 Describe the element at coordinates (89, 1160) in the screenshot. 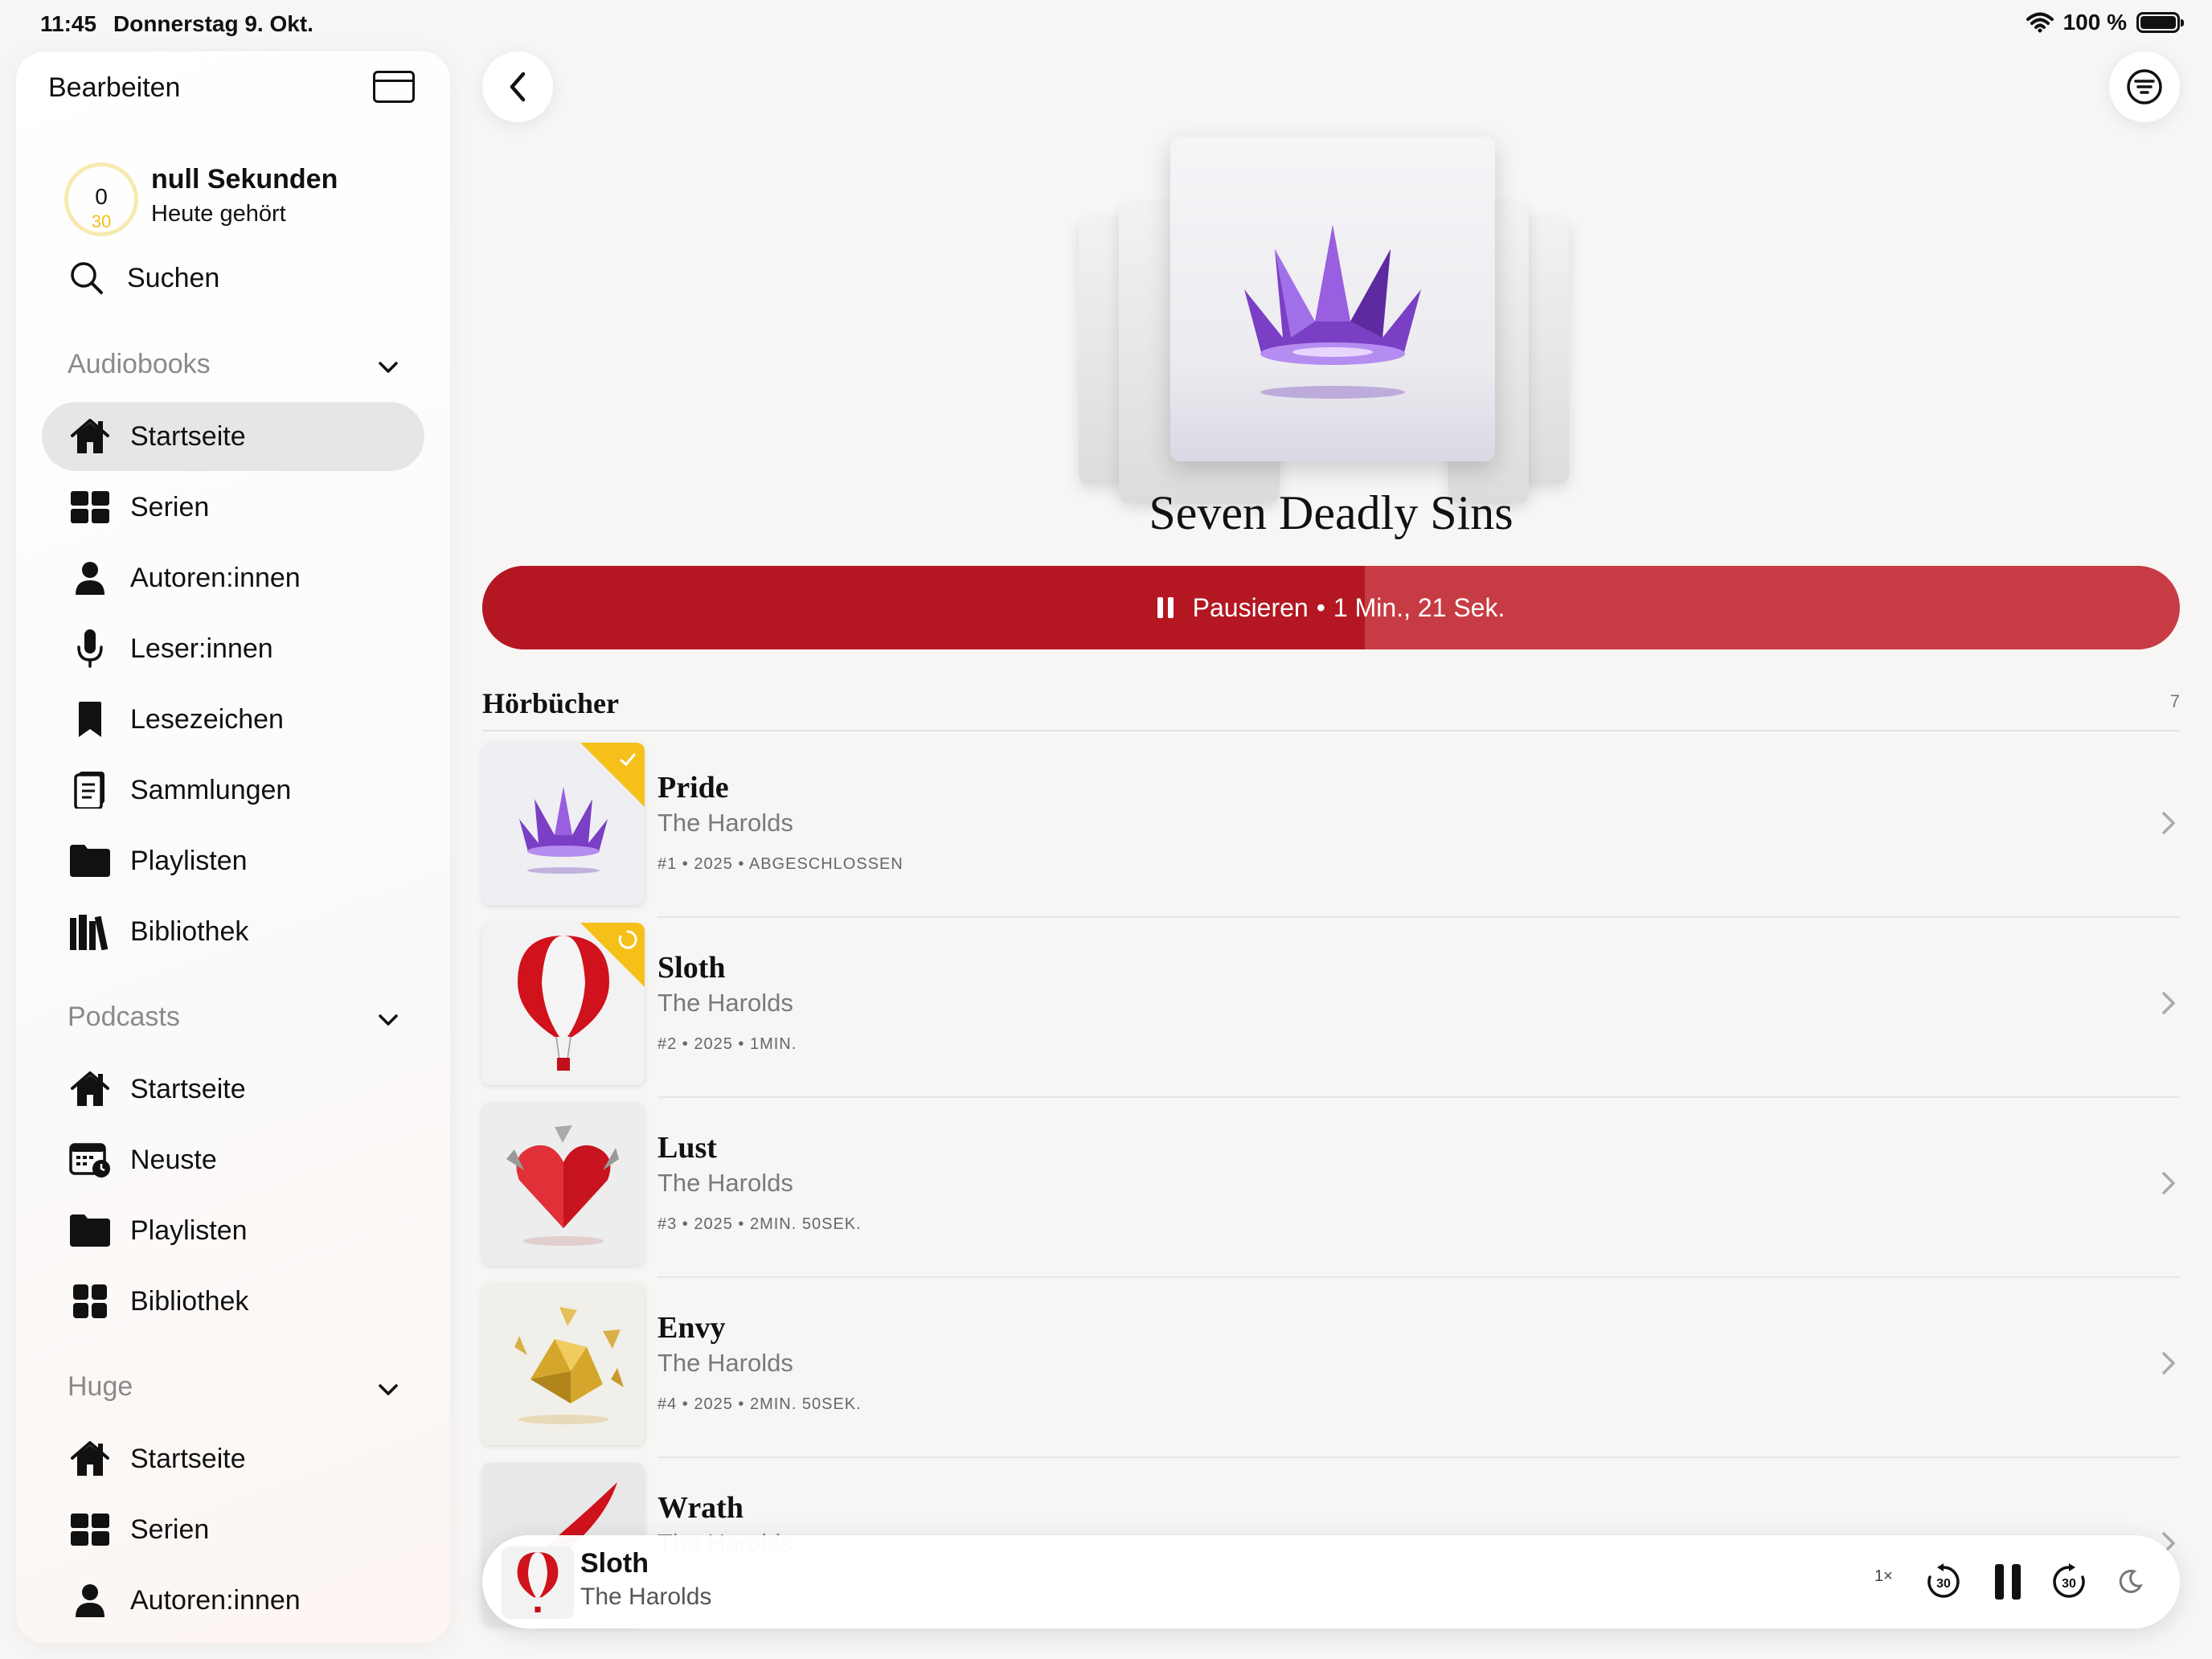

I see `calendar-clock-icon` at that location.